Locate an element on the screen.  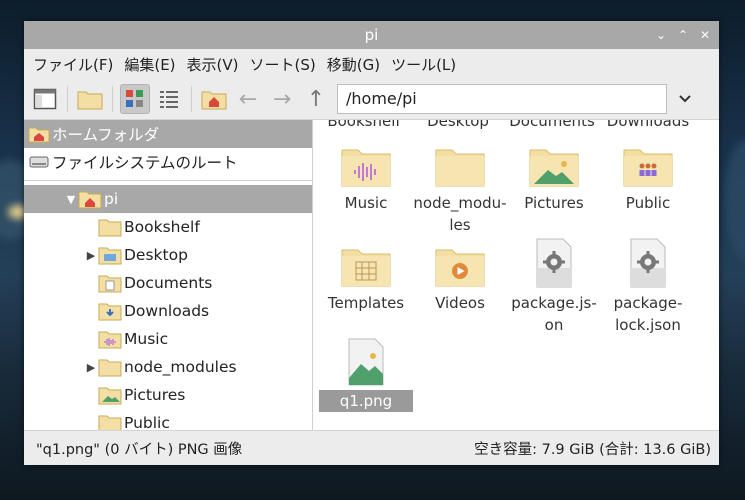
tree-item-public: Public is located at coordinates (168, 419).